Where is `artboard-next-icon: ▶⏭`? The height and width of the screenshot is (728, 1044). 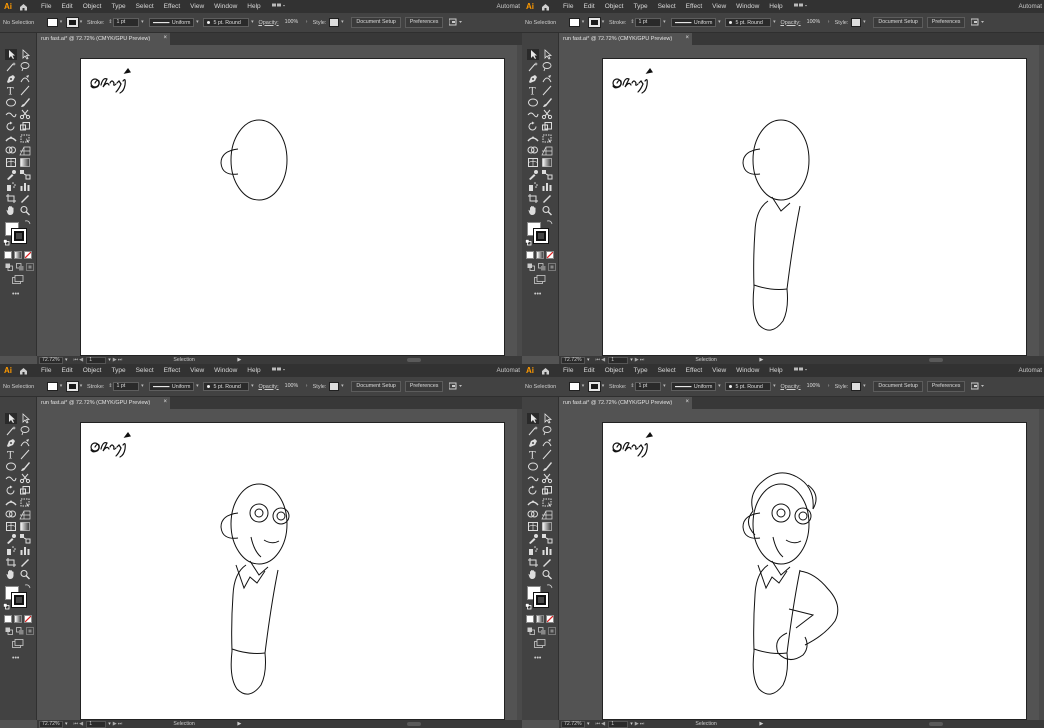
artboard-next-icon: ▶⏭ is located at coordinates (640, 724).